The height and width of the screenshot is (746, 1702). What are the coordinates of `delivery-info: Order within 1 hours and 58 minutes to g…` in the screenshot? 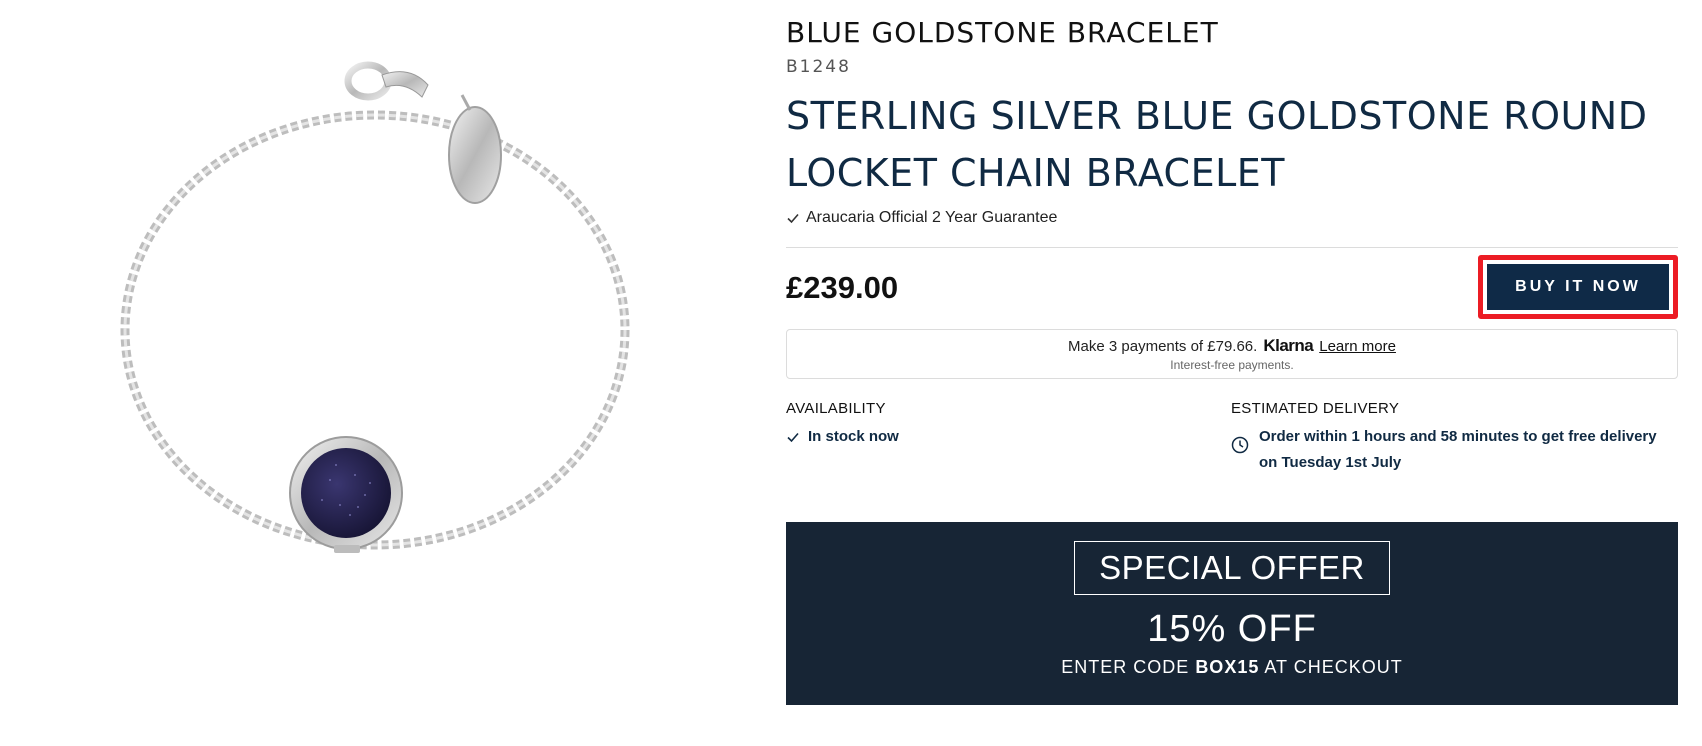 It's located at (1454, 450).